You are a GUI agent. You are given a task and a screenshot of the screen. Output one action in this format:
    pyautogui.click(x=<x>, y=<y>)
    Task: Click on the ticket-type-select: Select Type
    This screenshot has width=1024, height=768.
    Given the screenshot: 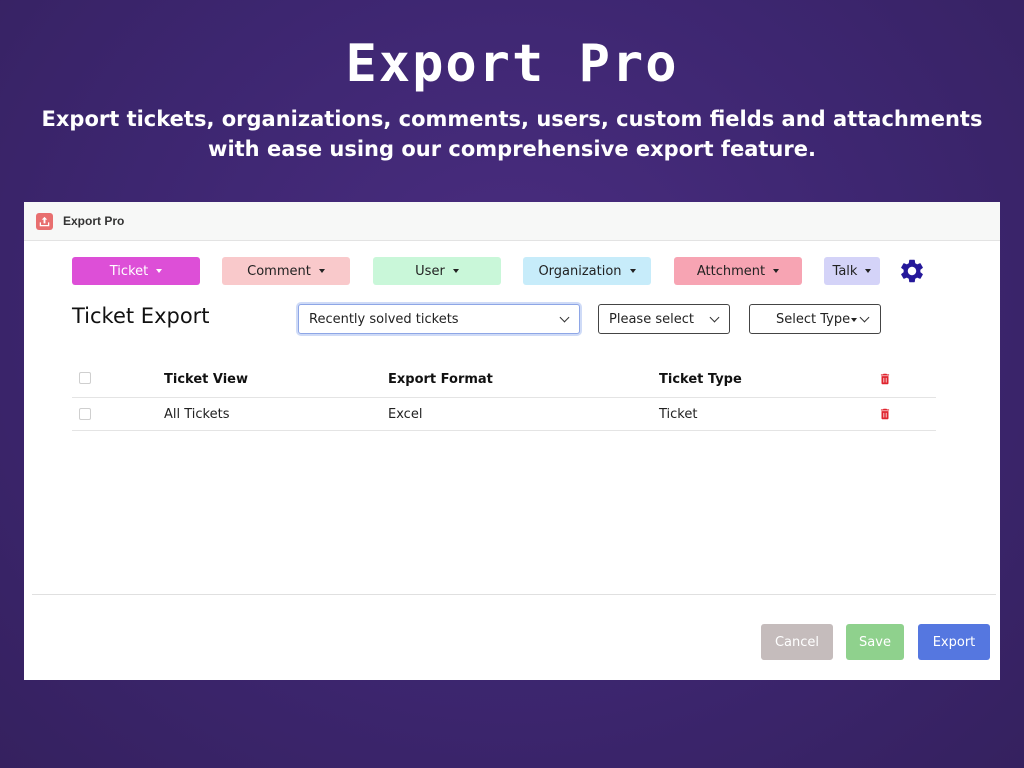 What is the action you would take?
    pyautogui.click(x=815, y=319)
    